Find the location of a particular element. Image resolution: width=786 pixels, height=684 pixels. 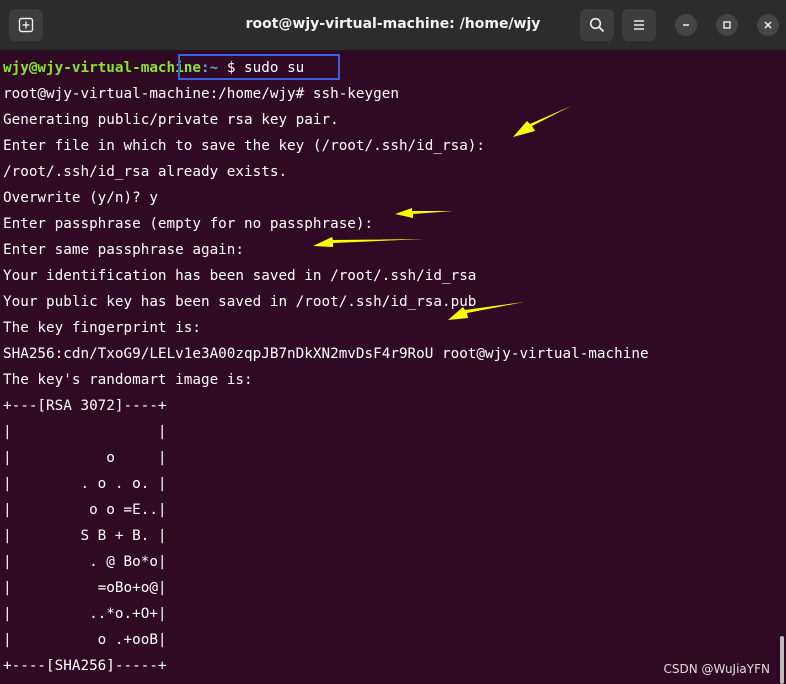

search-icon is located at coordinates (597, 25).